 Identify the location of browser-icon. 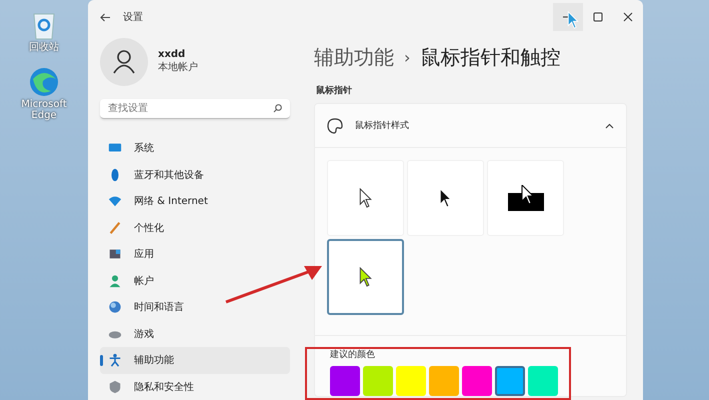
(44, 82).